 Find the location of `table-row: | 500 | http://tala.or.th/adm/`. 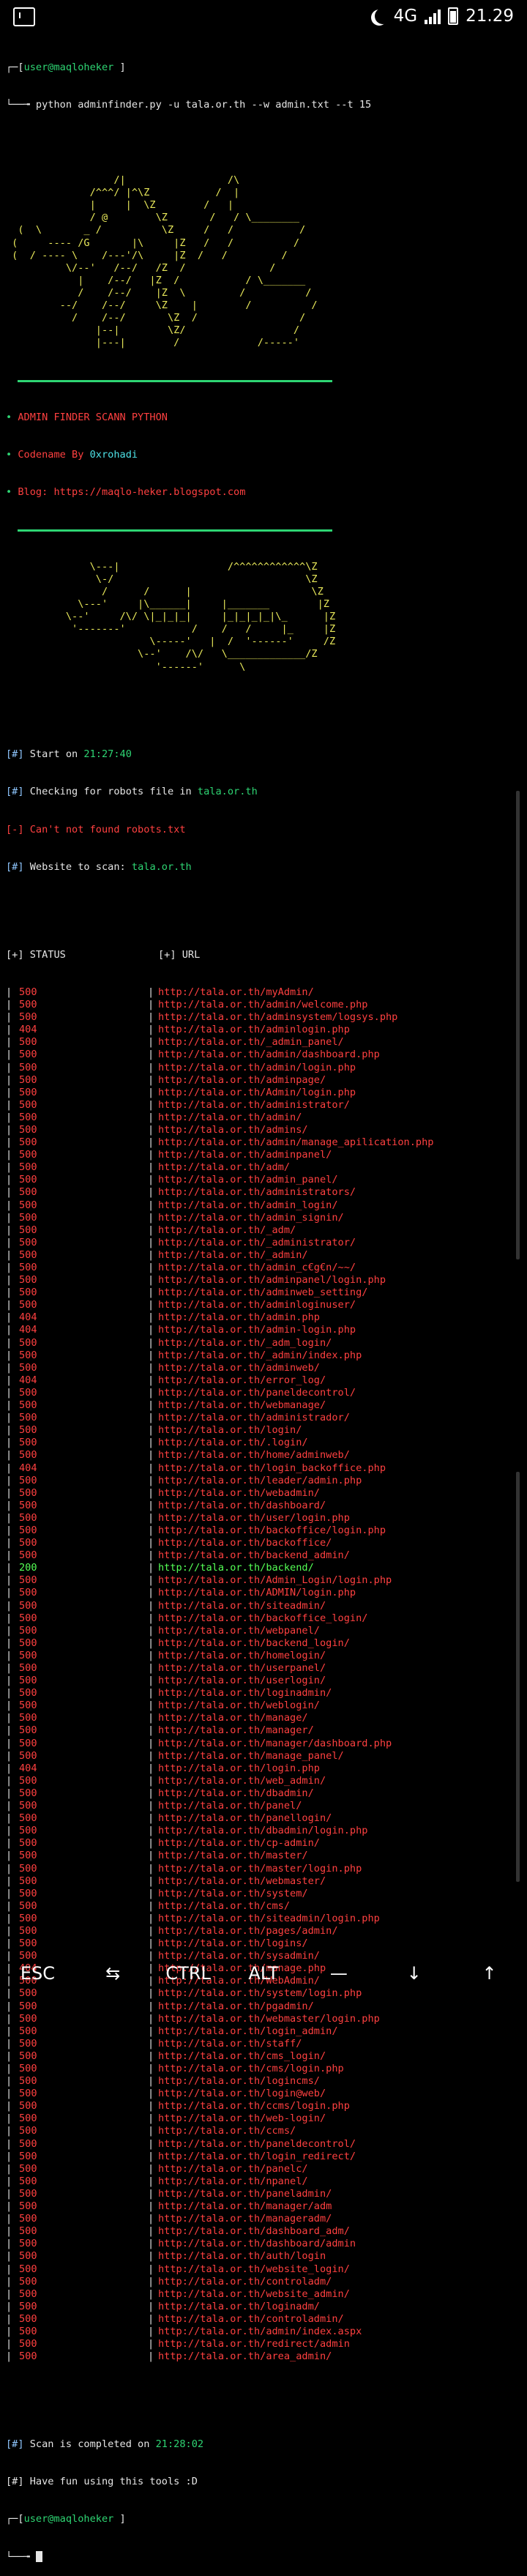

table-row: | 500 | http://tala.or.th/adm/ is located at coordinates (263, 1167).